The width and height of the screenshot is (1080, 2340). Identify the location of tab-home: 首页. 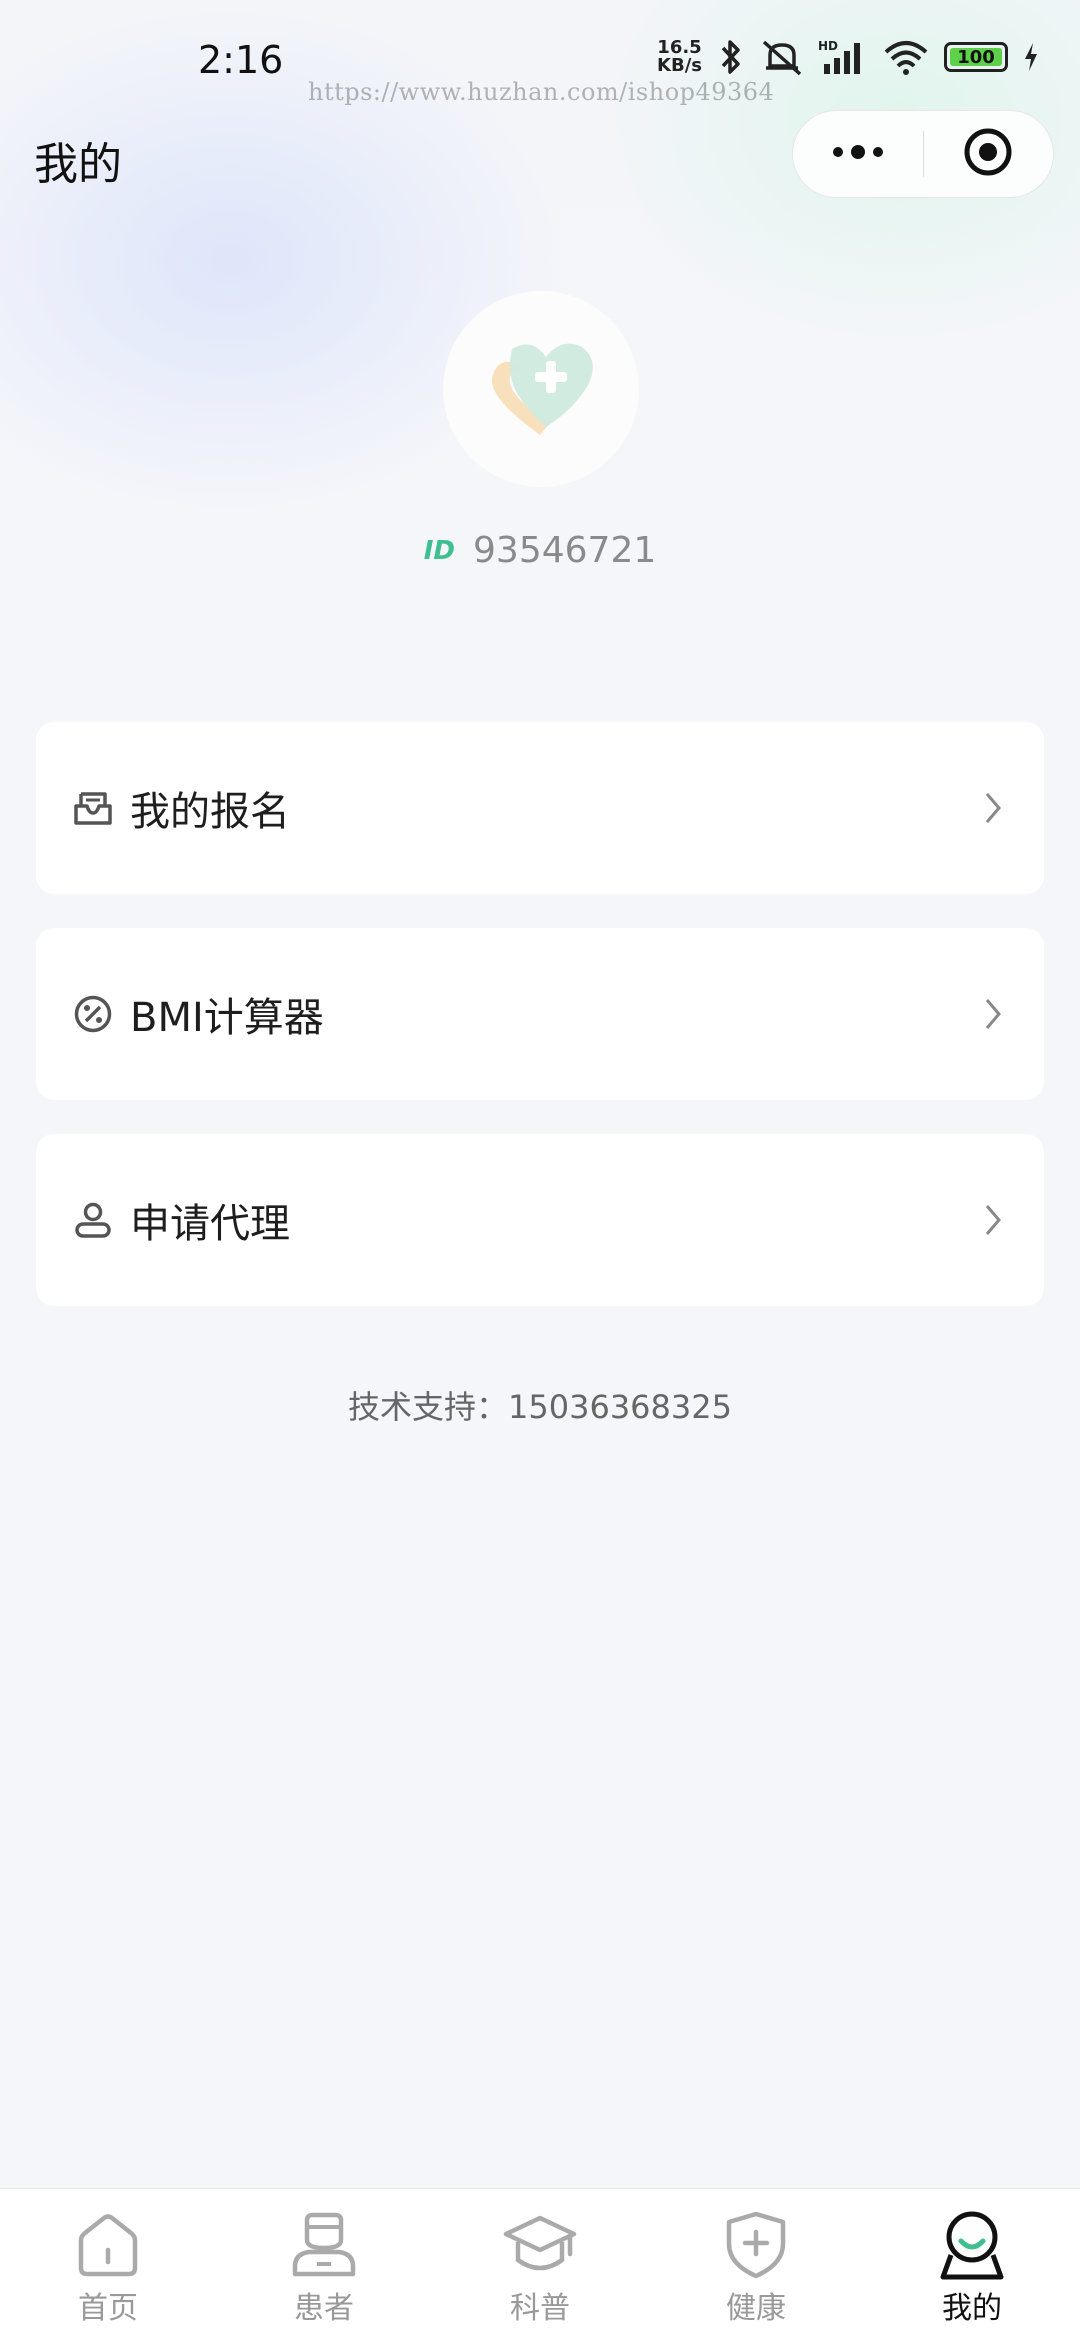
(108, 2264).